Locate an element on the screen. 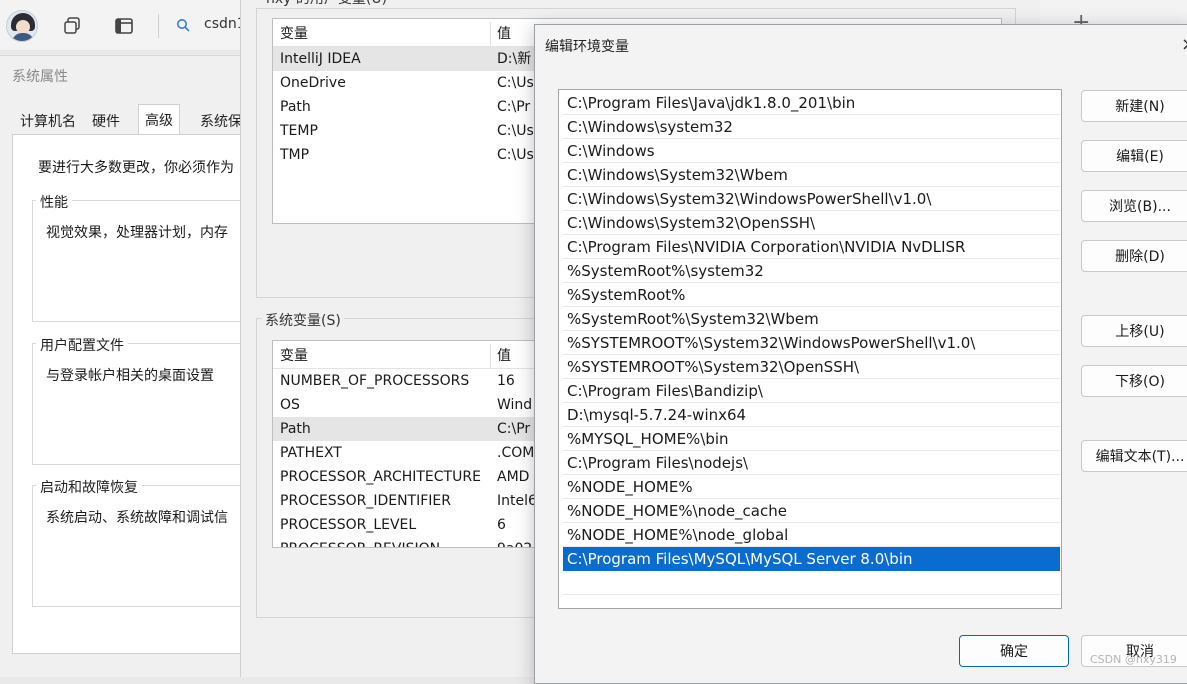  var-value: 16 is located at coordinates (506, 381).